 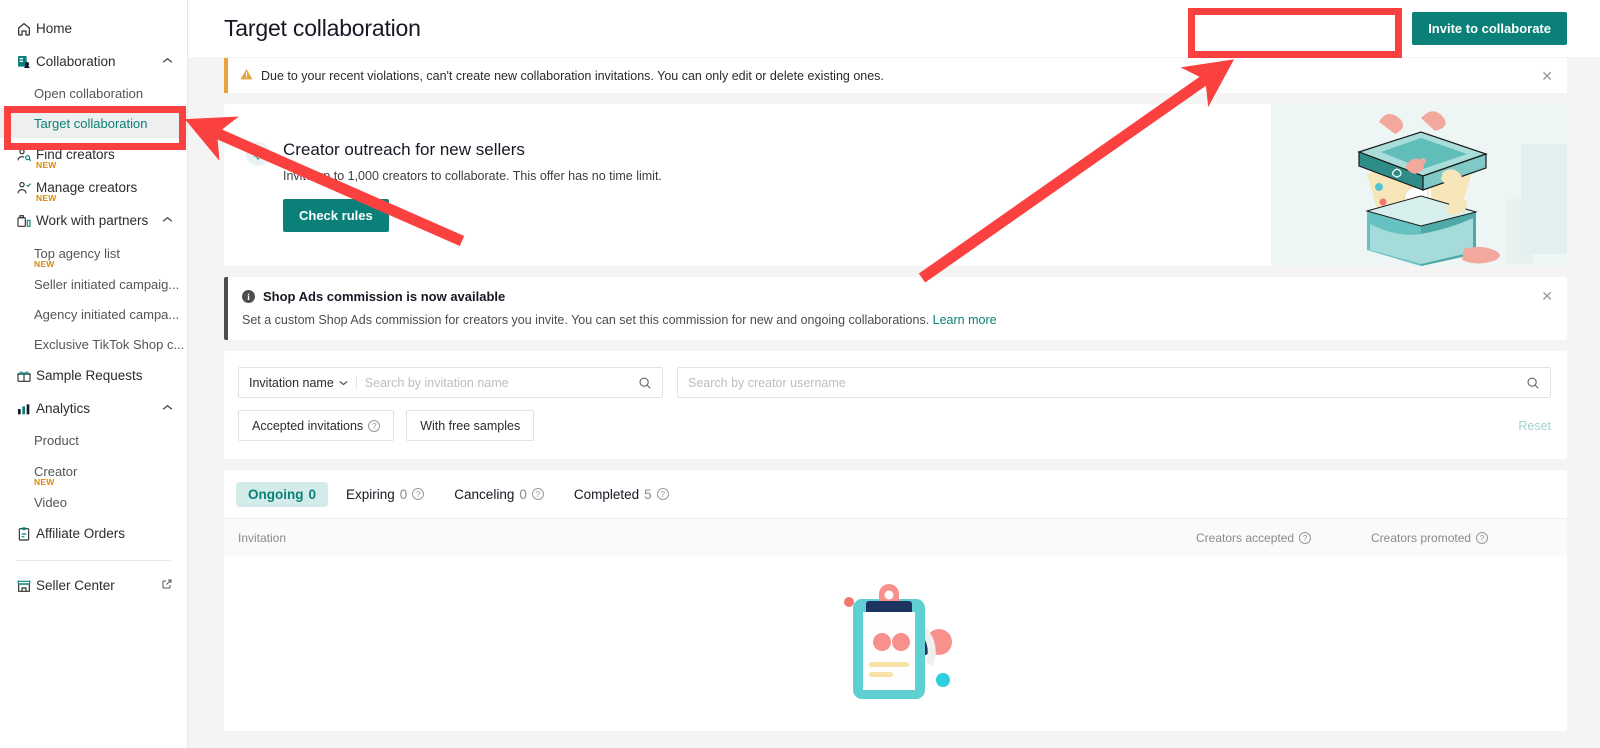 I want to click on invitation-name-select: Invitation name, so click(x=298, y=383).